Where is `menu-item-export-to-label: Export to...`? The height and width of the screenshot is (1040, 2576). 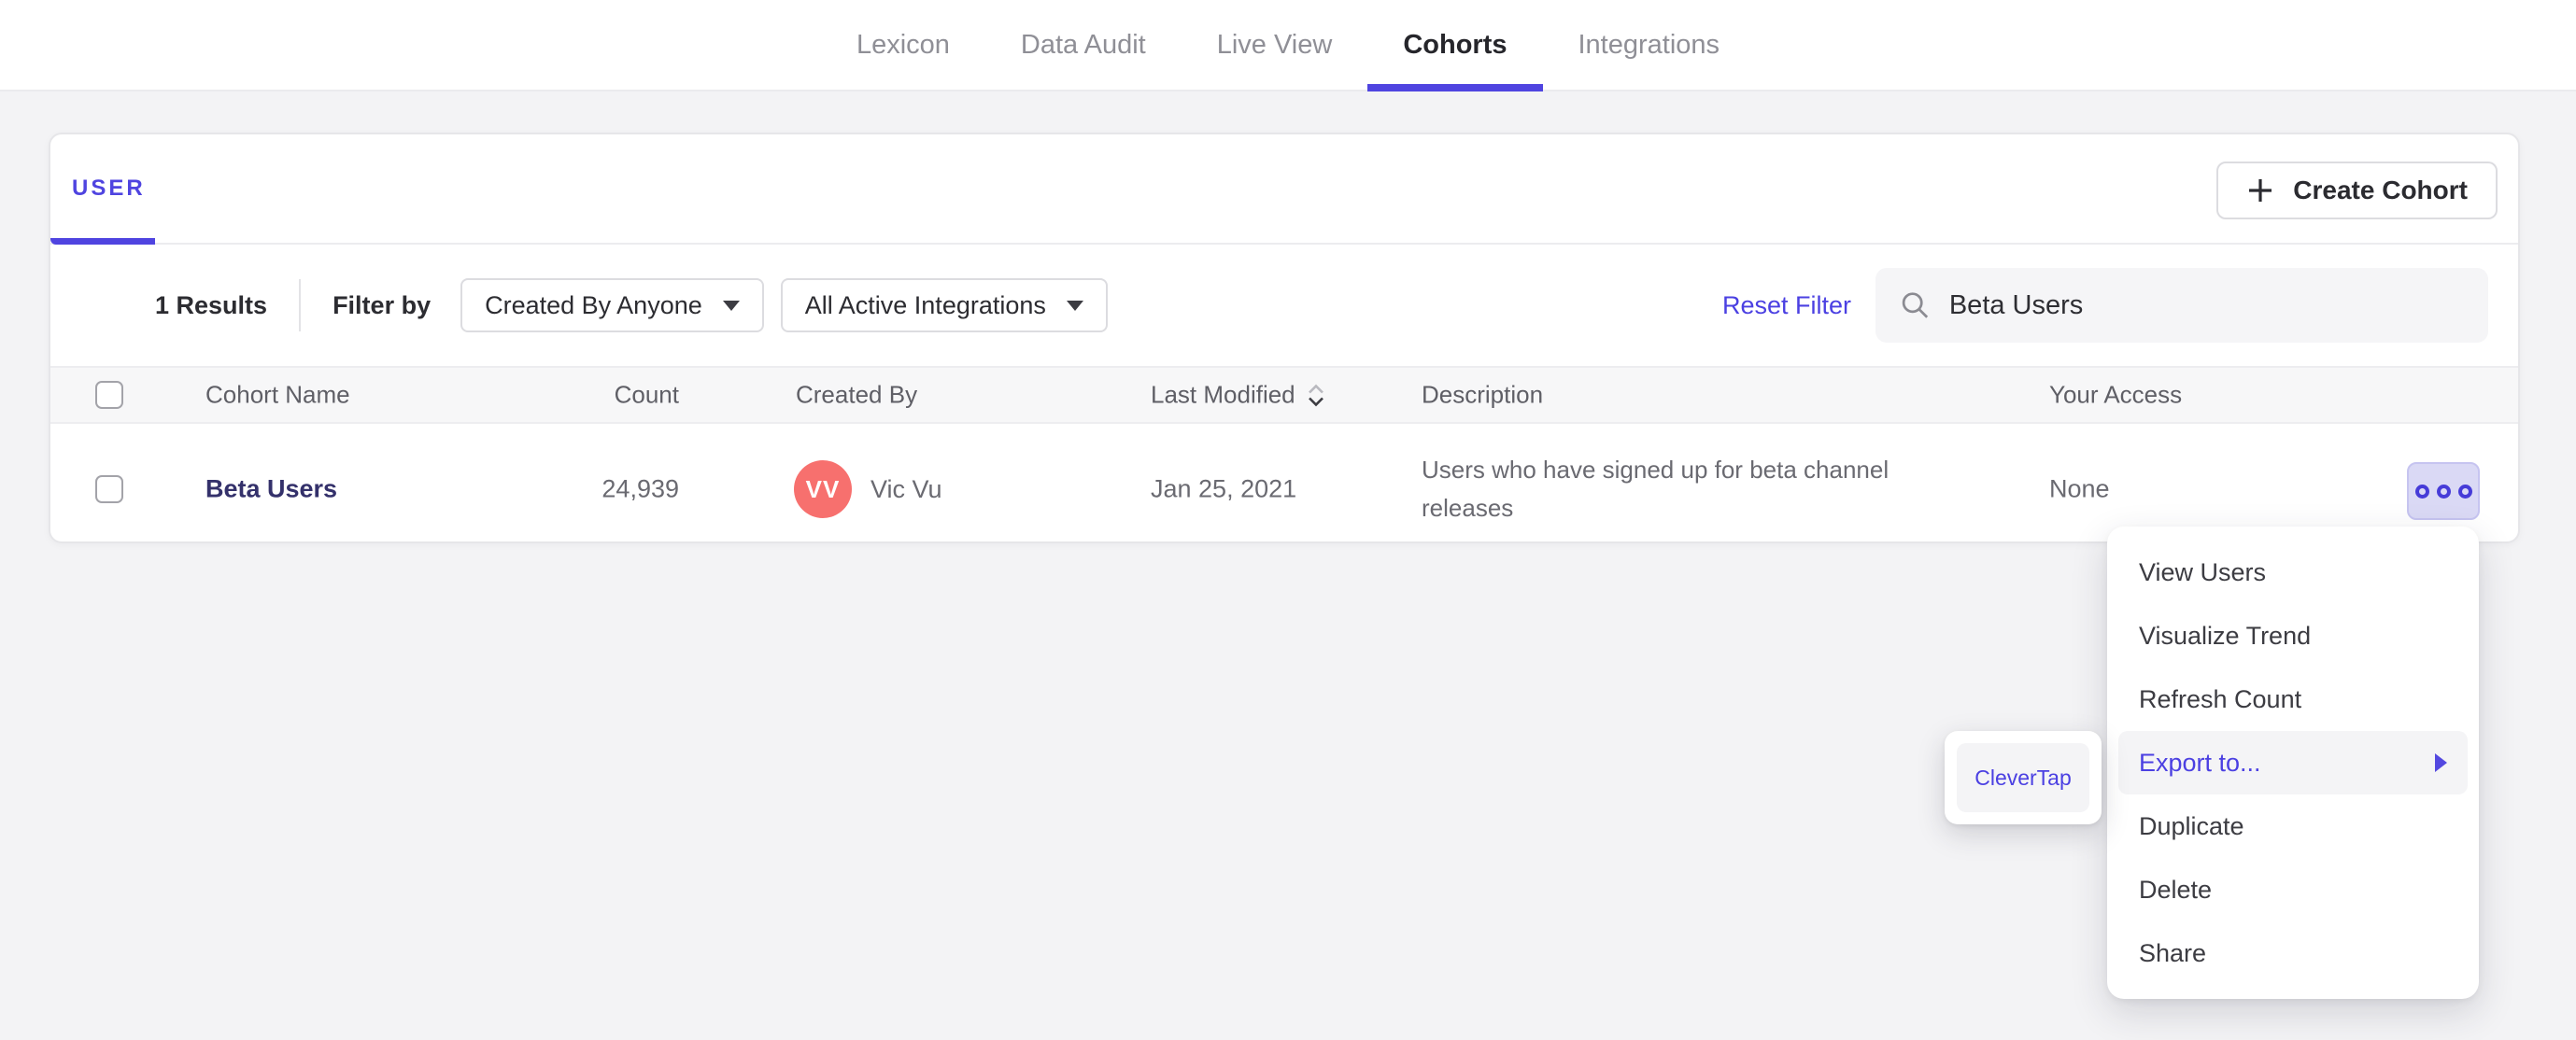 menu-item-export-to-label: Export to... is located at coordinates (2200, 762).